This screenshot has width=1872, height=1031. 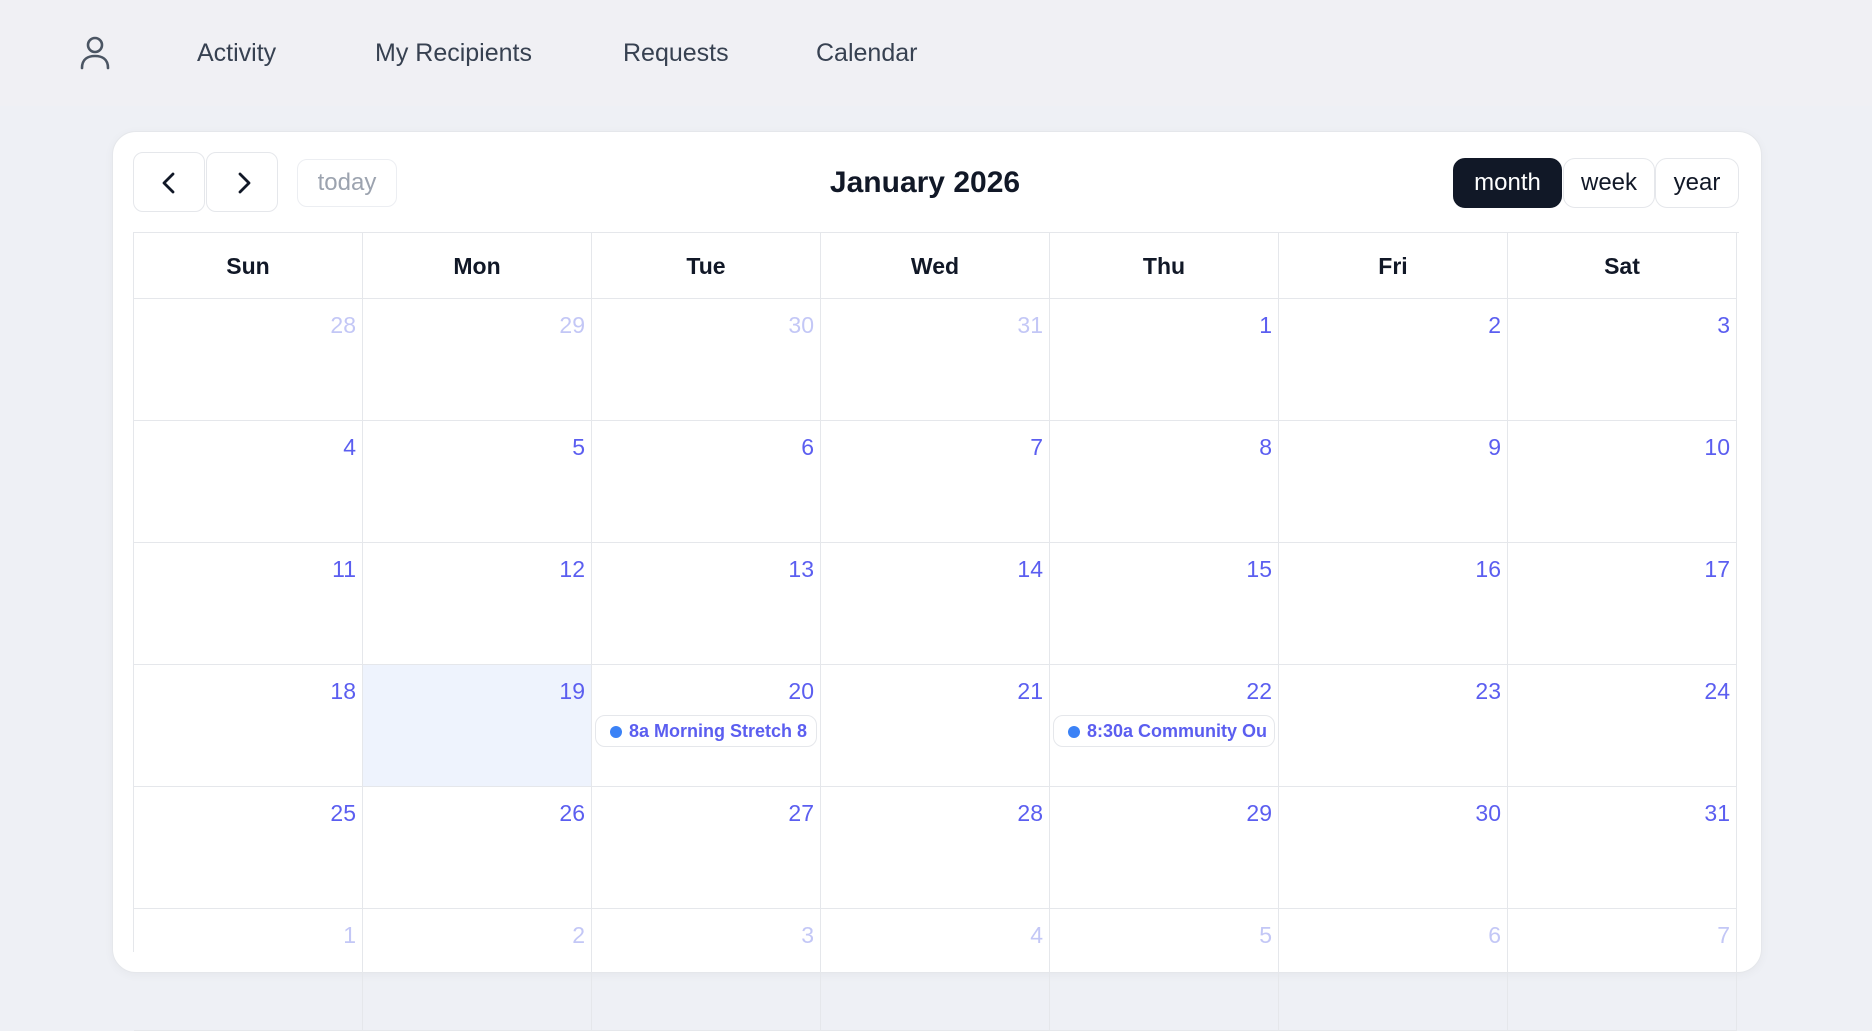 I want to click on day-number: 27, so click(x=801, y=813).